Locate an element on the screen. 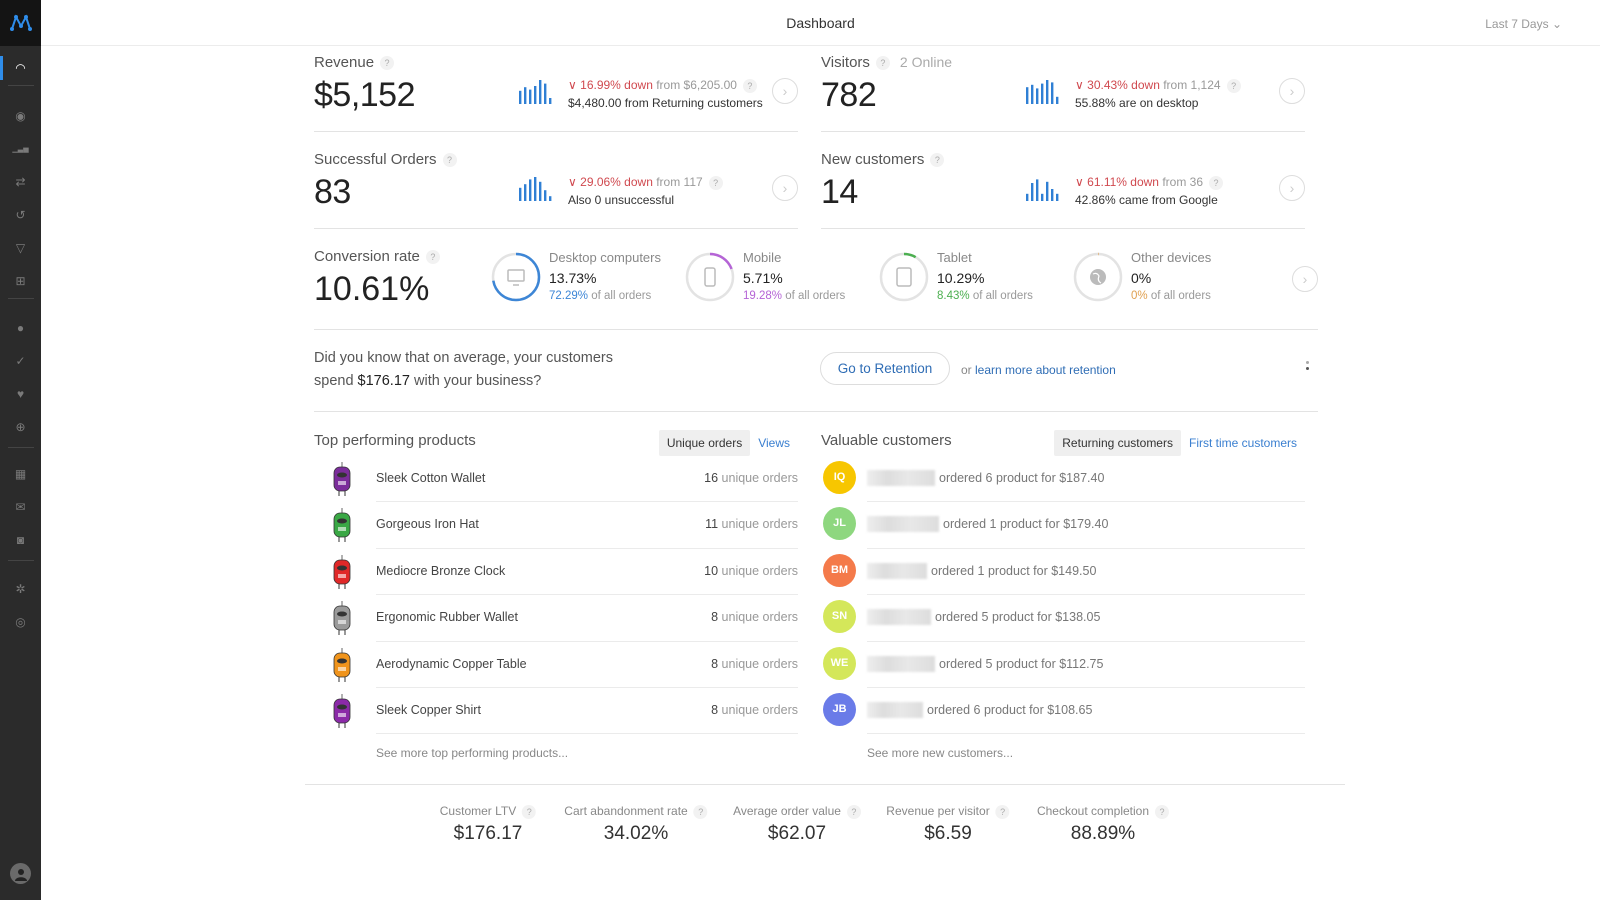 This screenshot has width=1600, height=900. sidebar-item-visitors: ◉ is located at coordinates (20, 116).